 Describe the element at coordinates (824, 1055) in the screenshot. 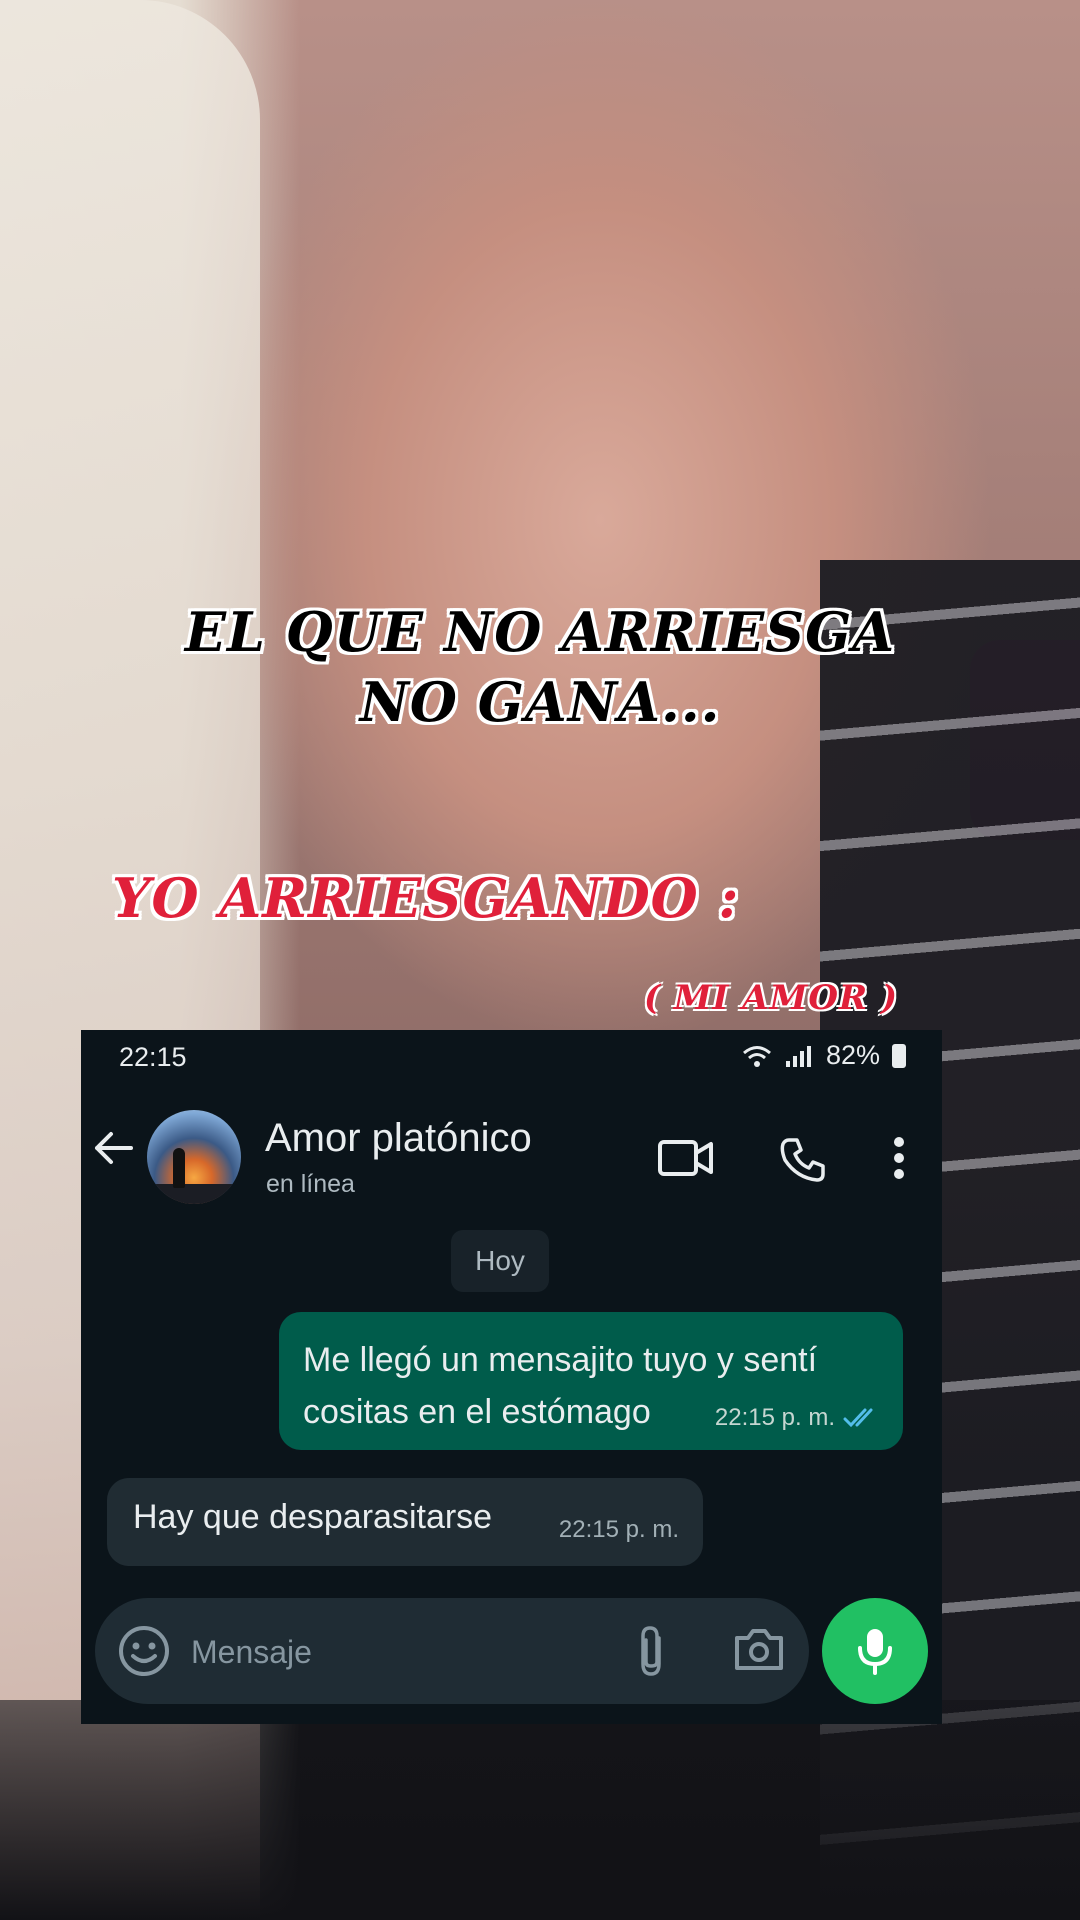

I see `status-icons: 82%` at that location.